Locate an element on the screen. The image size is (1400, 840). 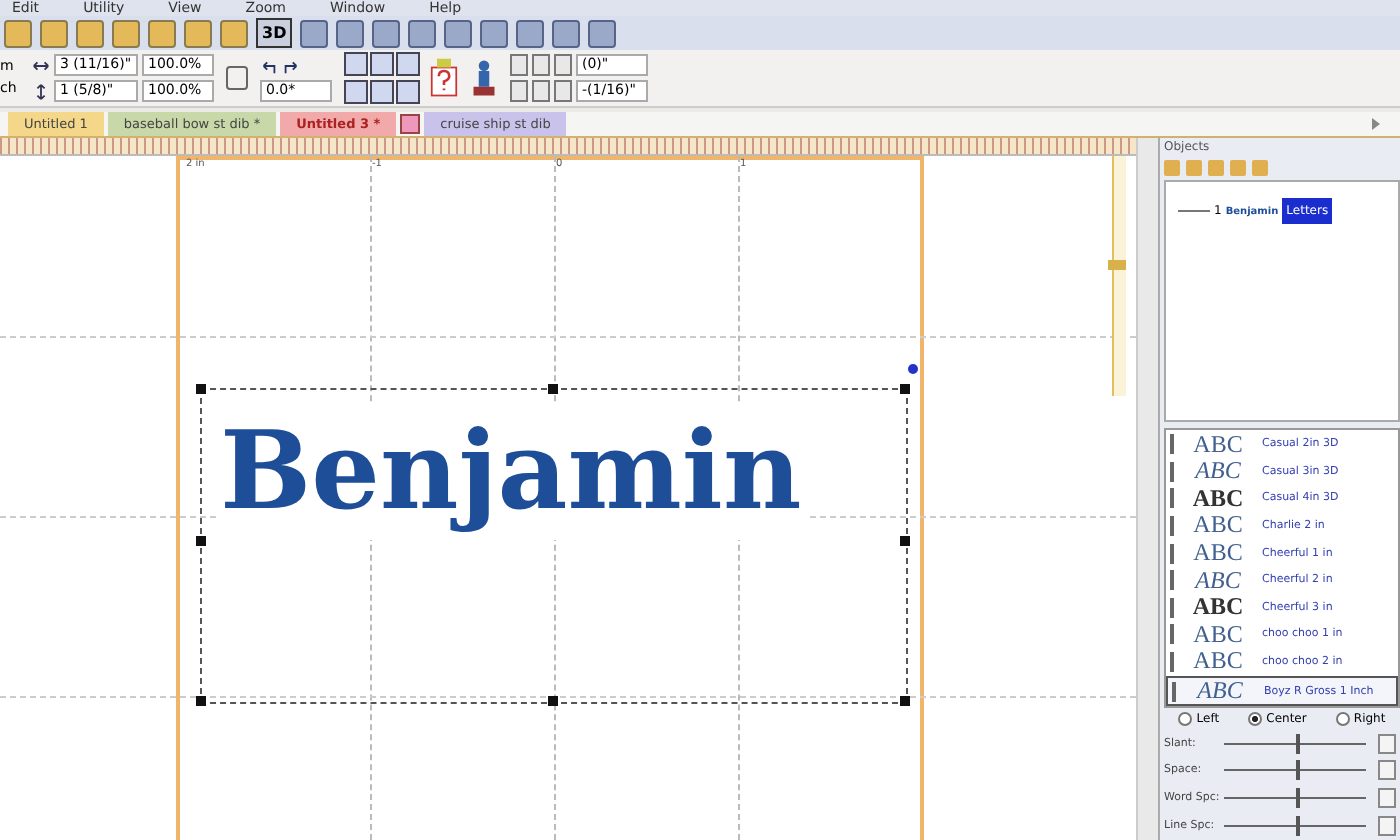
zoom-thumb is located at coordinates (1117, 264).